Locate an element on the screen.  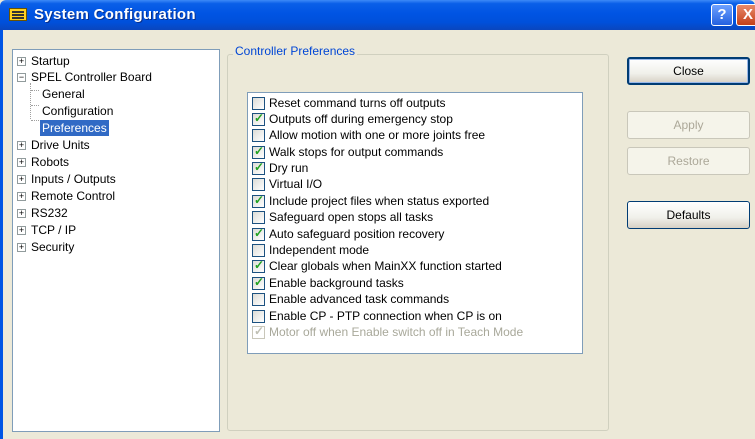
option-label: Virtual I/O is located at coordinates (296, 184).